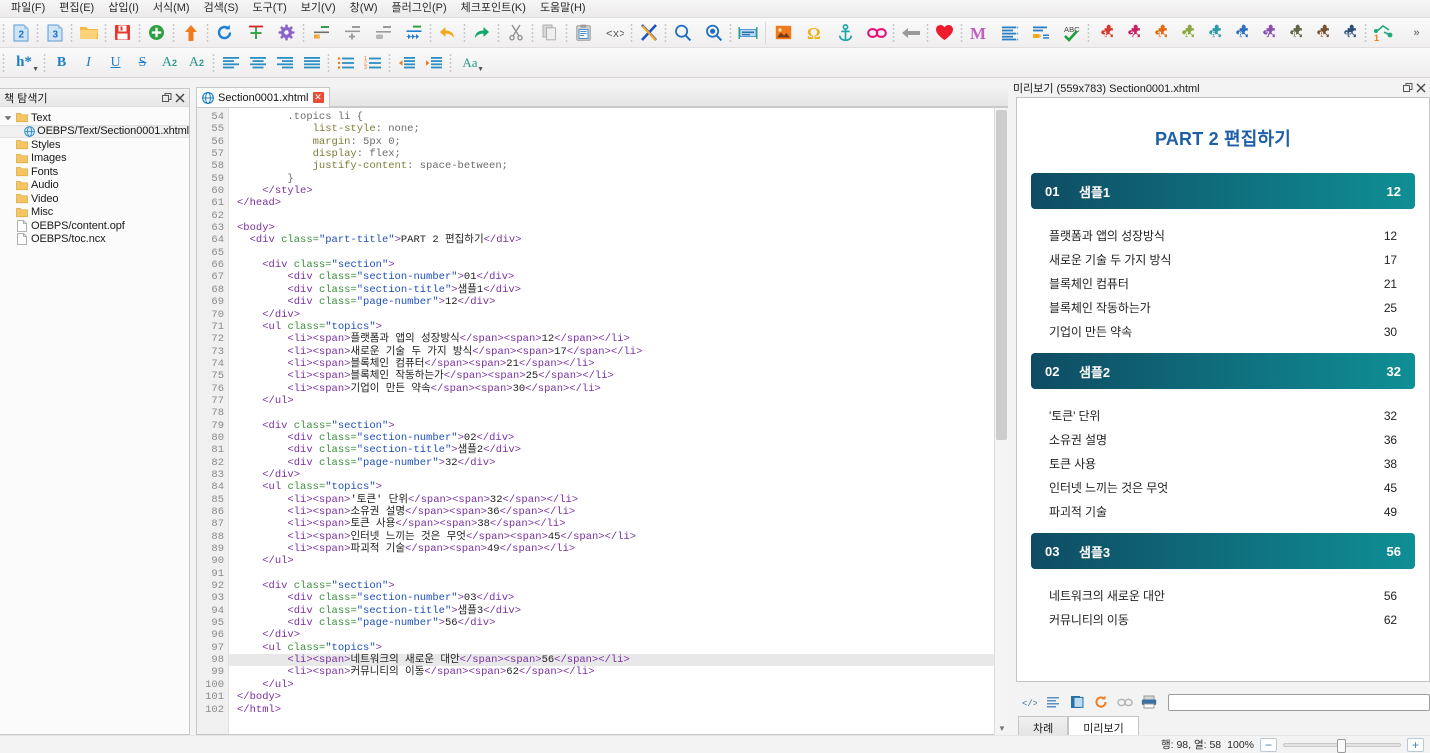 The image size is (1430, 753). What do you see at coordinates (94, 186) in the screenshot?
I see `tree-item-audio: Audio` at bounding box center [94, 186].